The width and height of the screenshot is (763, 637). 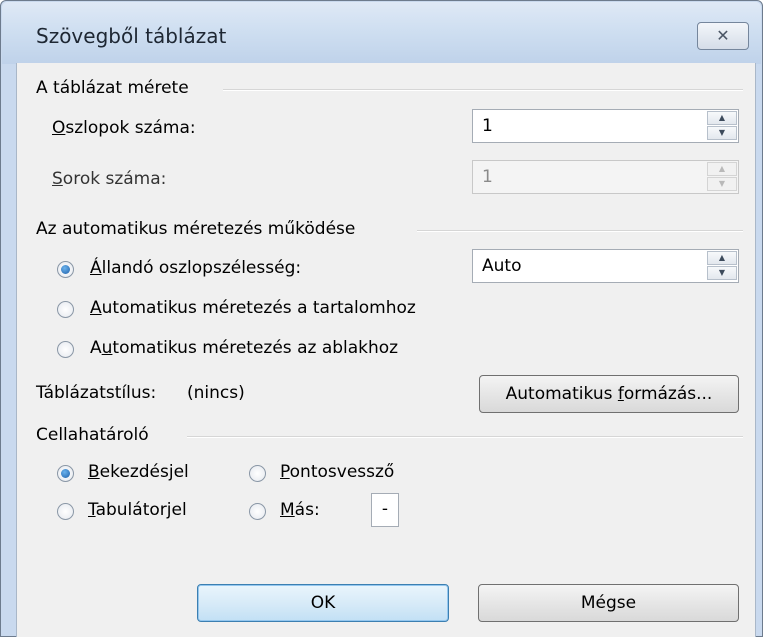 I want to click on autofit-contents-radio, so click(x=65, y=309).